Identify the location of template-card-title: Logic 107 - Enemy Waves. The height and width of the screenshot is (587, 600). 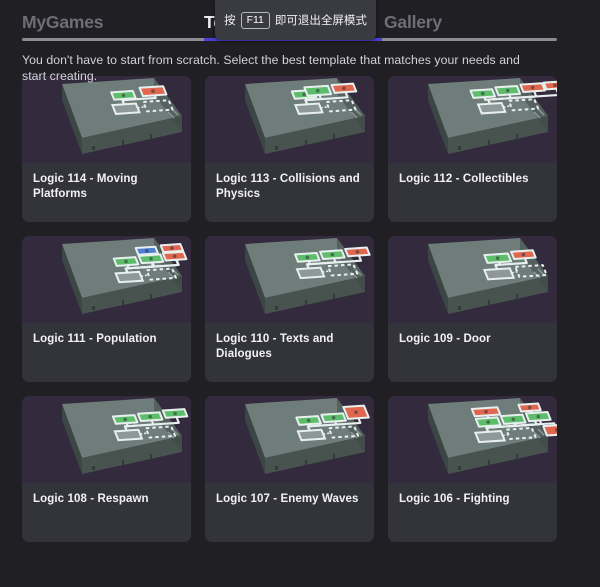
(287, 499).